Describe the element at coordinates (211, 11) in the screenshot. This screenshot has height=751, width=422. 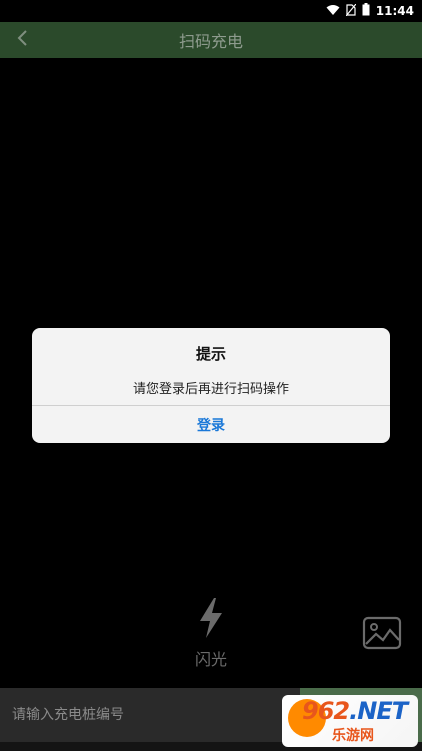
I see `status-bar: 11:44` at that location.